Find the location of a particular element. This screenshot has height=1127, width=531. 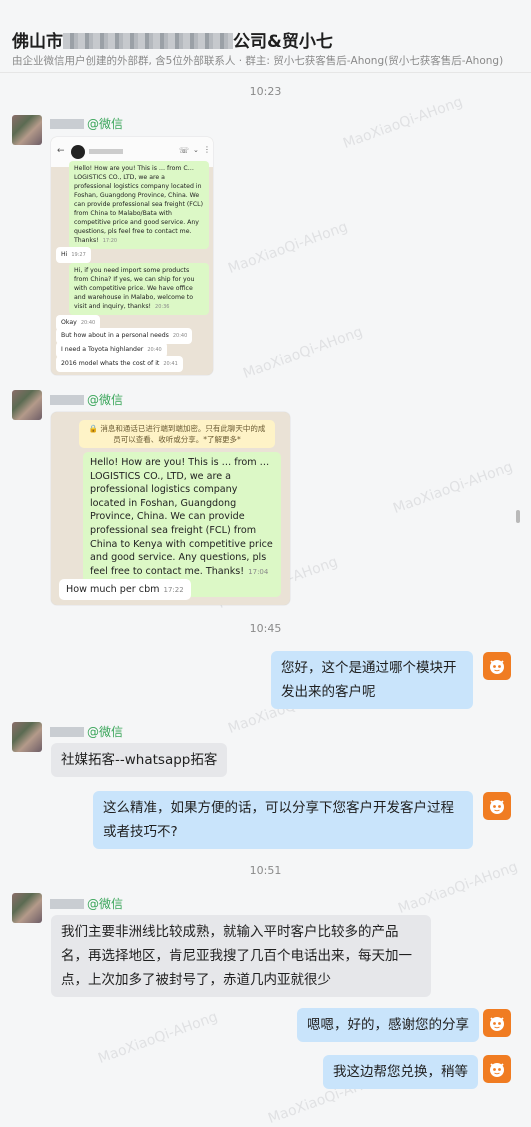

redacted-company-name is located at coordinates (148, 41).